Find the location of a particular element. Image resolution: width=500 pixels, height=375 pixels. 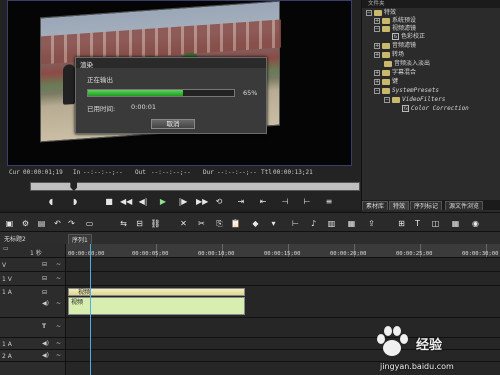

tab-effects: 特效 is located at coordinates (399, 205).